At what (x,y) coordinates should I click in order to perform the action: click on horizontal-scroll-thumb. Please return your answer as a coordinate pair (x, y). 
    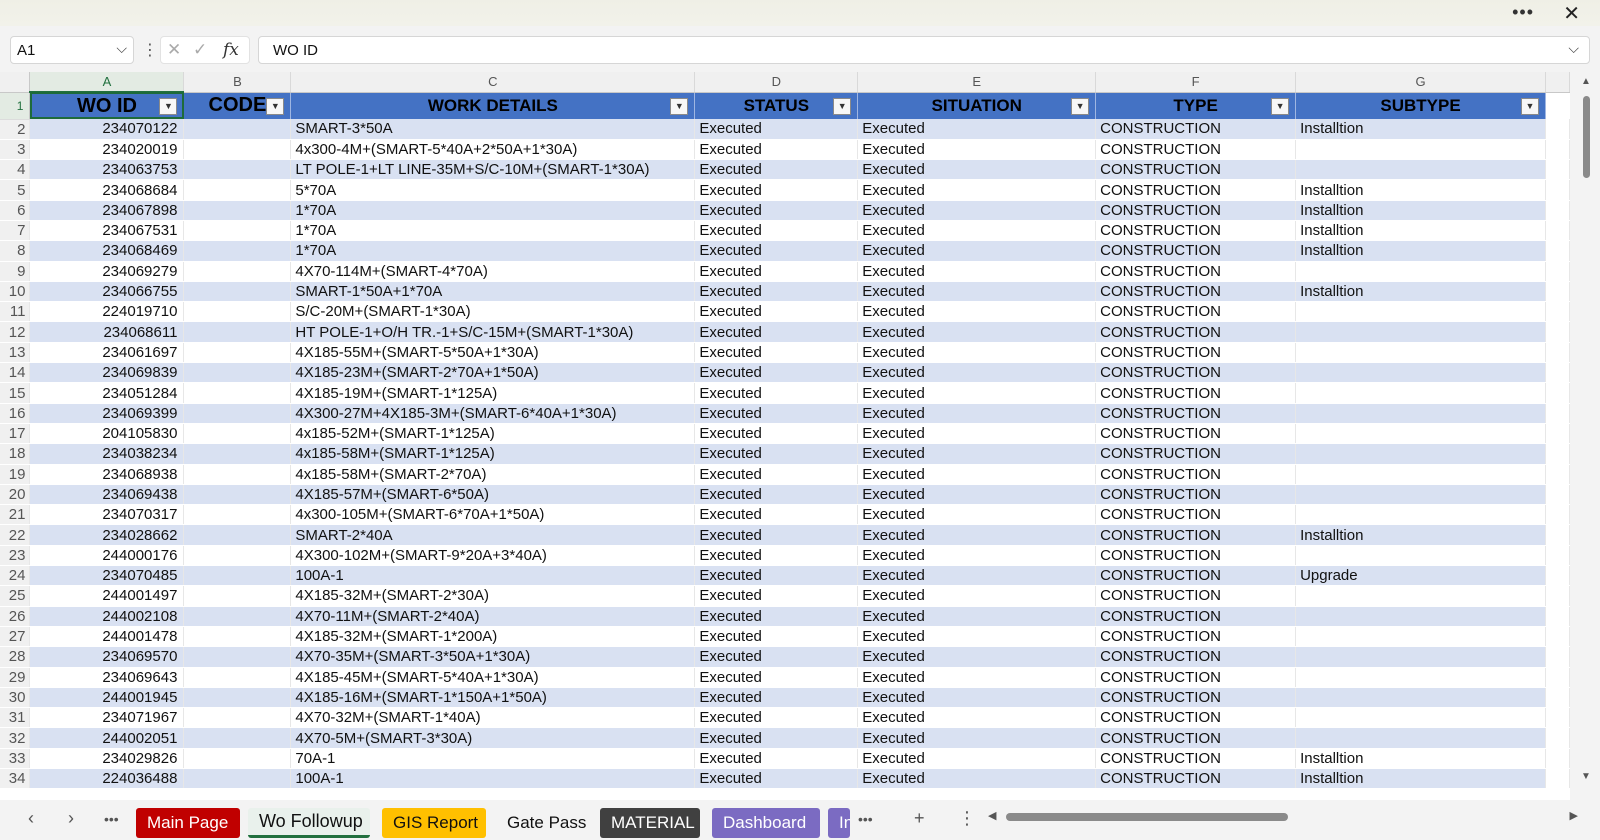
    Looking at the image, I should click on (1147, 817).